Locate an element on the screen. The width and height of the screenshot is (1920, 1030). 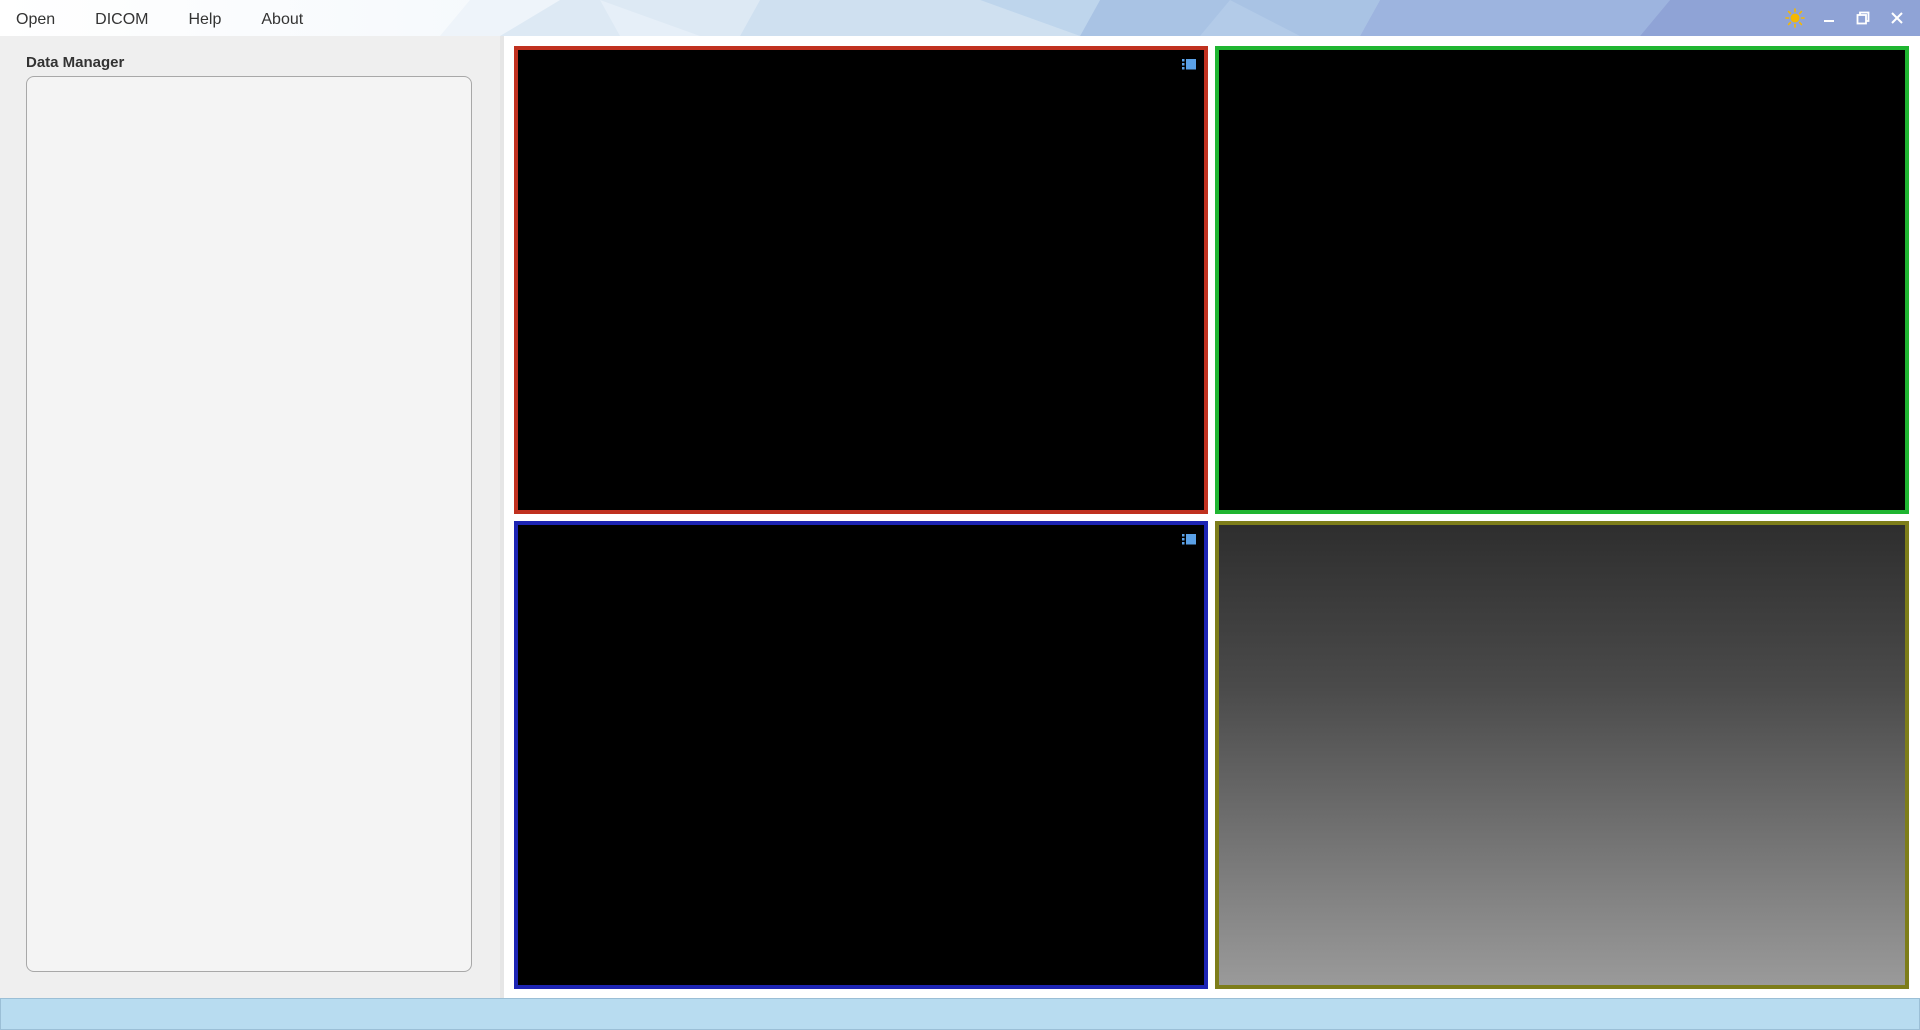
status-bar is located at coordinates (960, 1014).